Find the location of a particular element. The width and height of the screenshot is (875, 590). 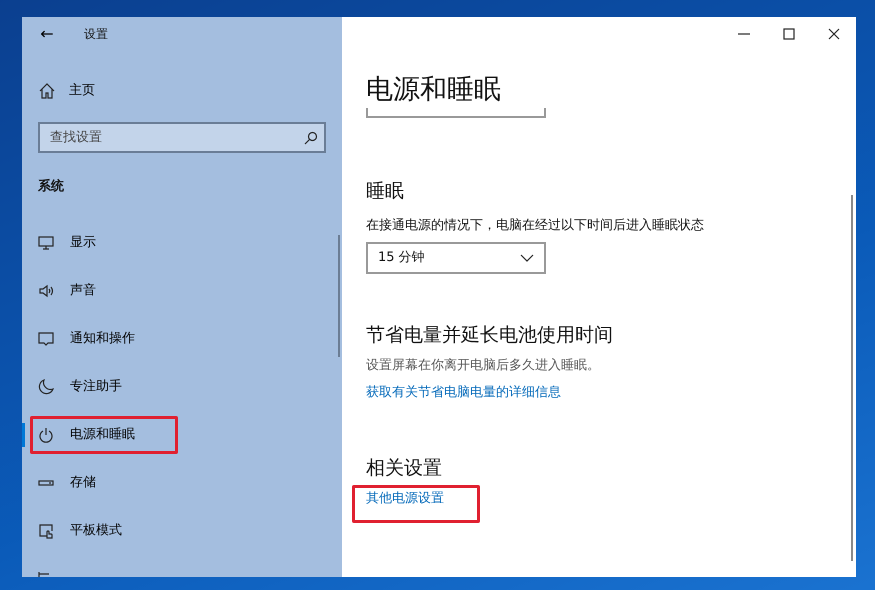

link: 获取有关节省电脑电量的详细信息 is located at coordinates (463, 392).